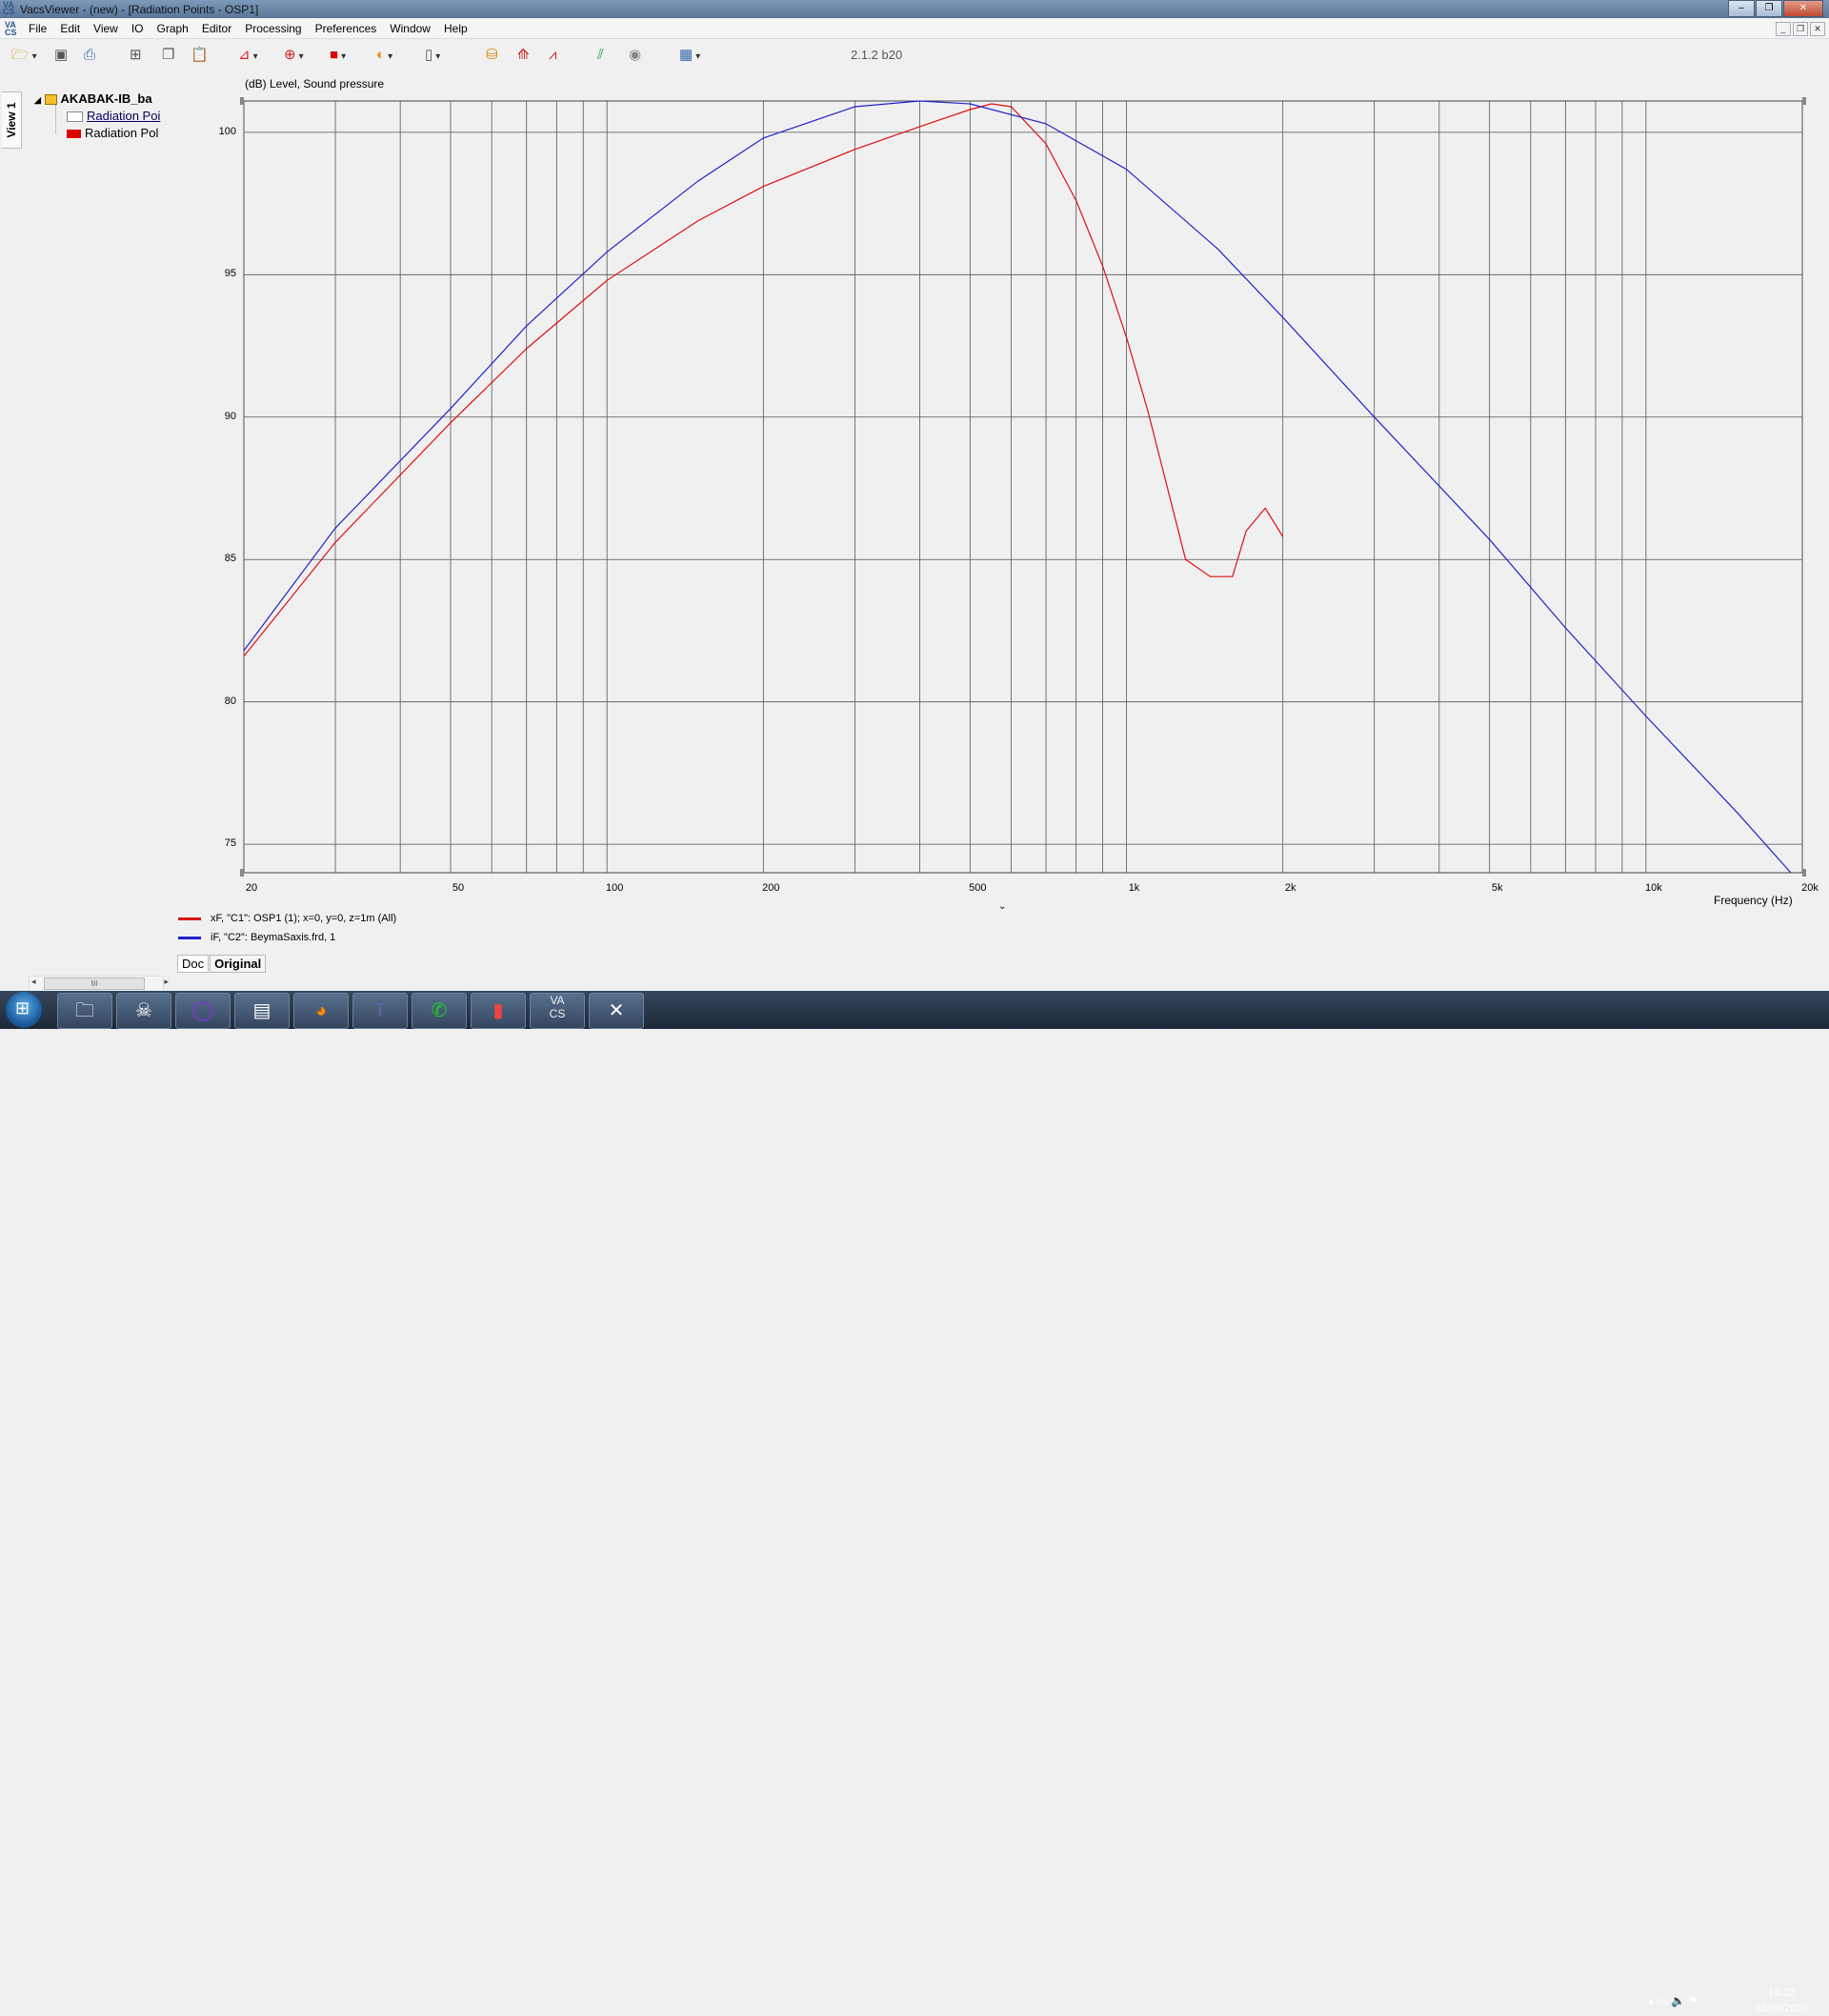 This screenshot has width=1829, height=2016. I want to click on scroll-left-icon: ◂, so click(33, 982).